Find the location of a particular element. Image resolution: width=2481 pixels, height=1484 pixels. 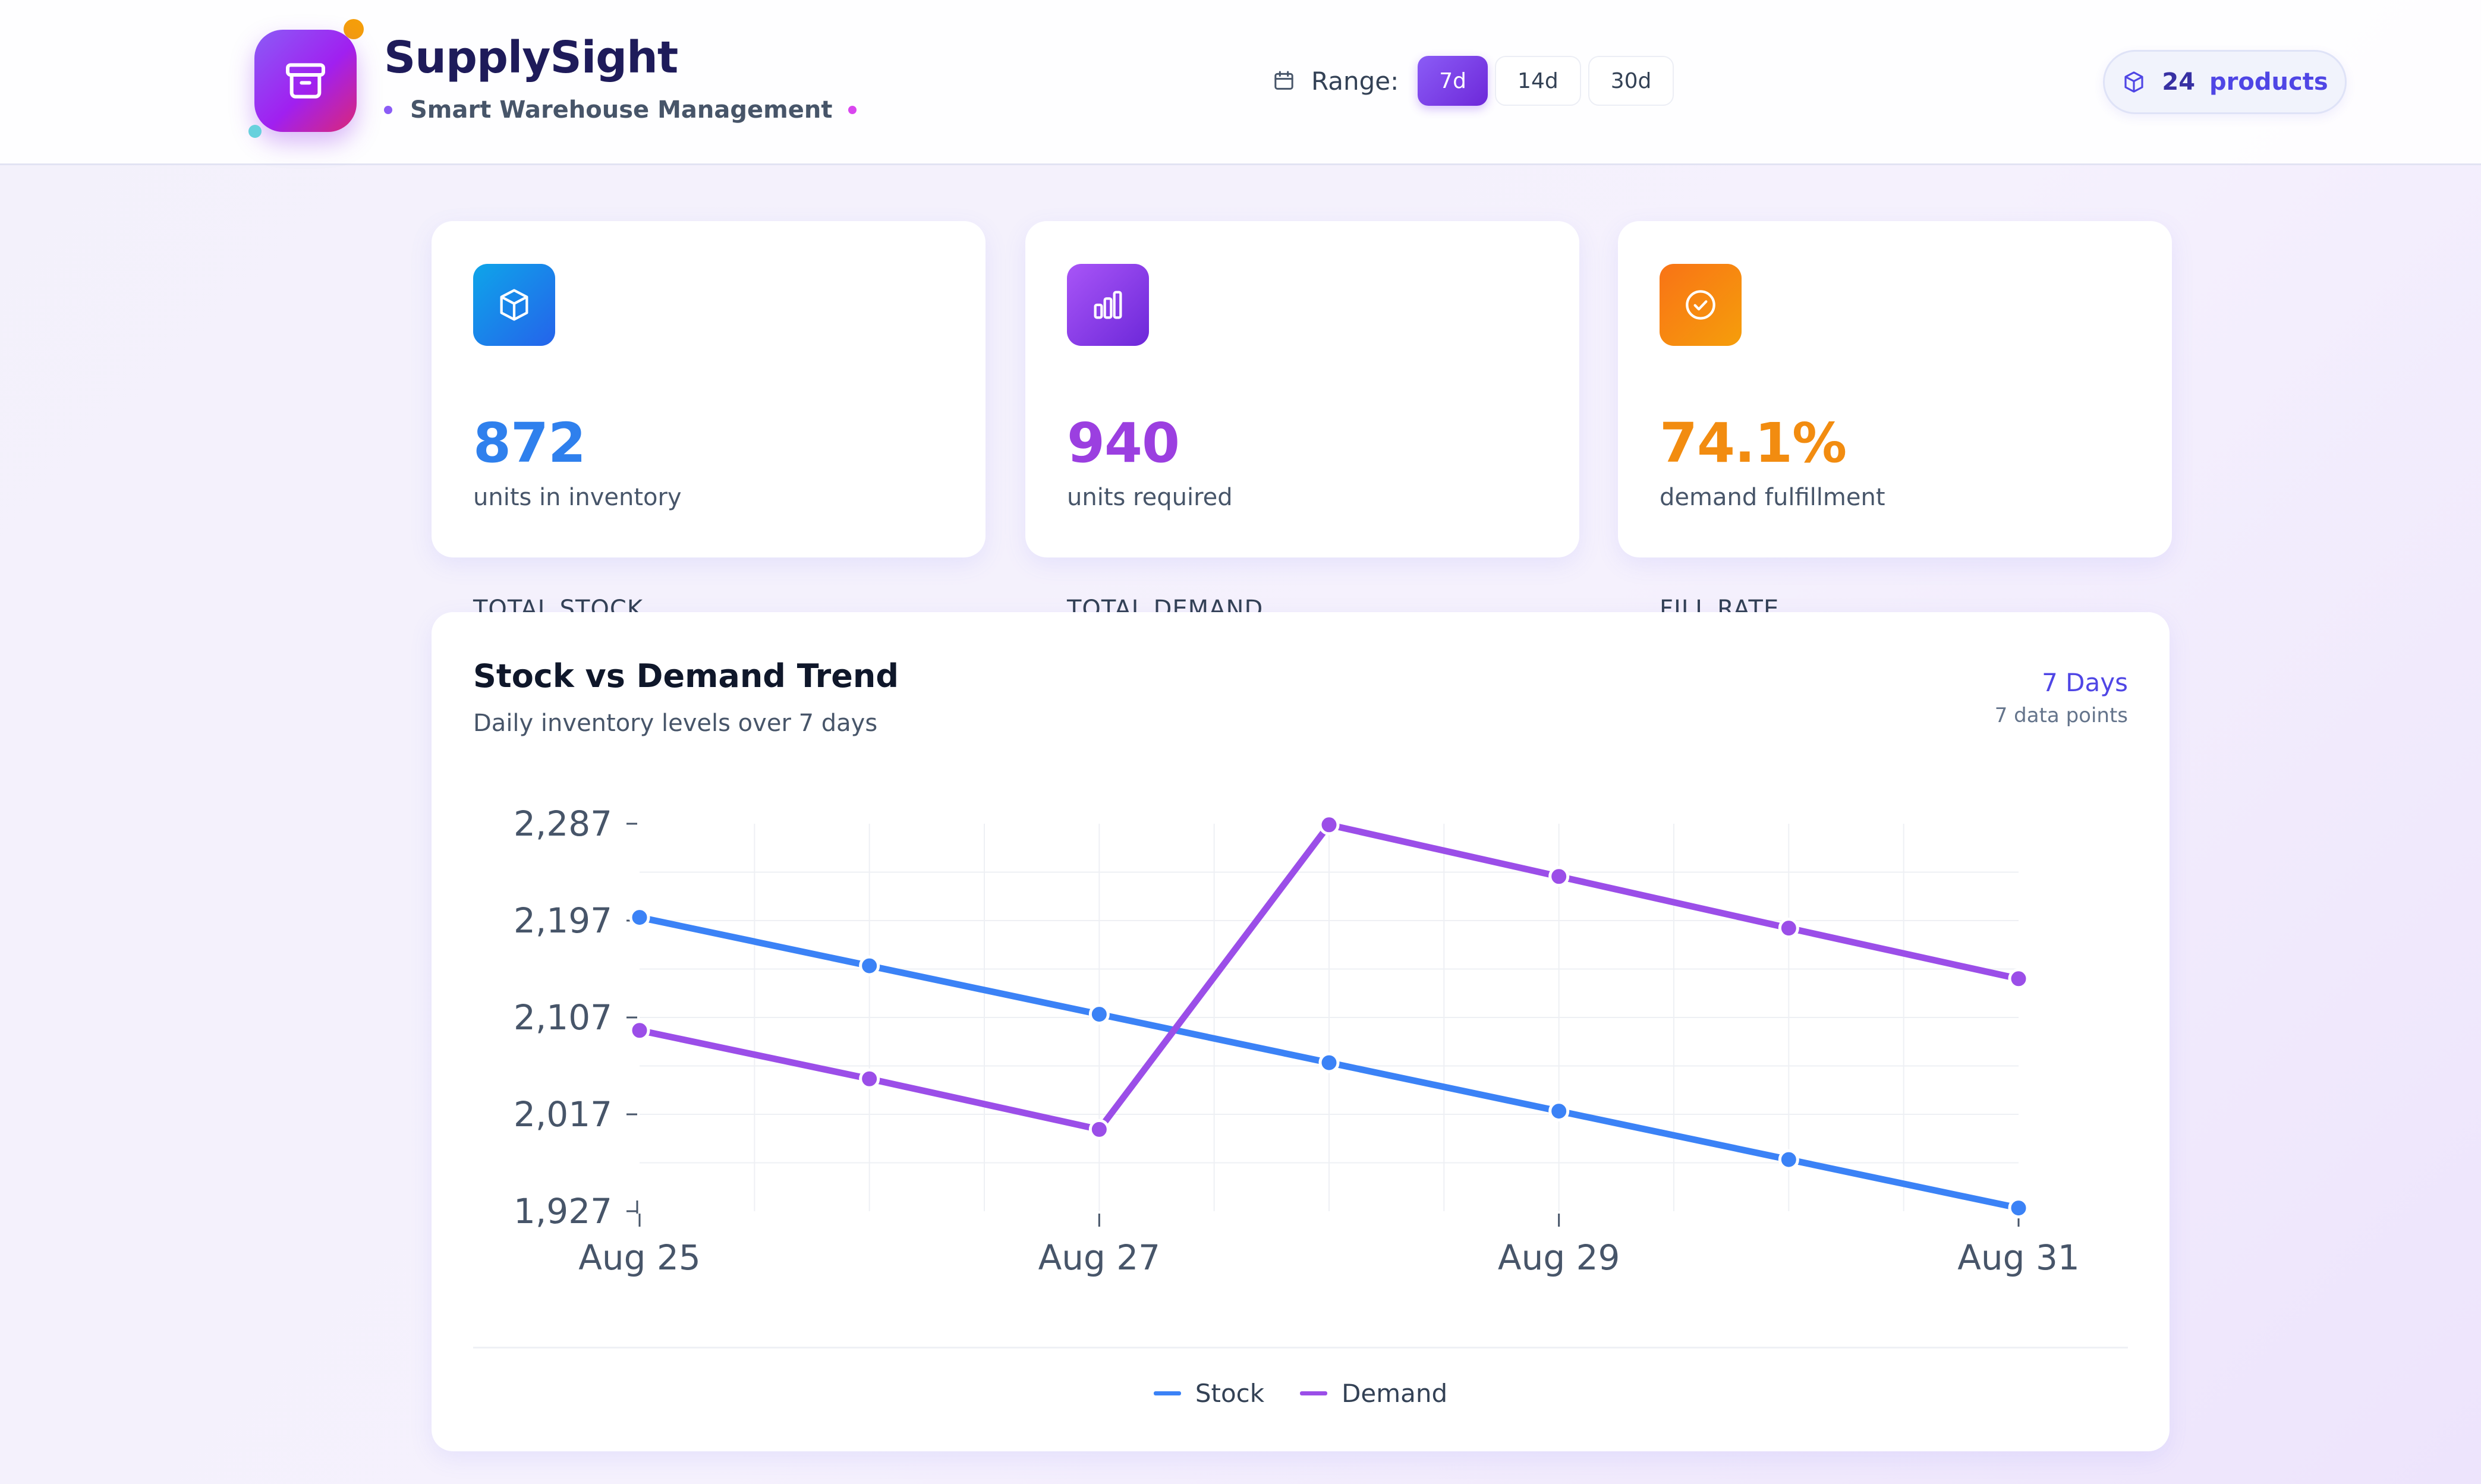

brand-subtitle-text: Smart Warehouse Management is located at coordinates (621, 110).